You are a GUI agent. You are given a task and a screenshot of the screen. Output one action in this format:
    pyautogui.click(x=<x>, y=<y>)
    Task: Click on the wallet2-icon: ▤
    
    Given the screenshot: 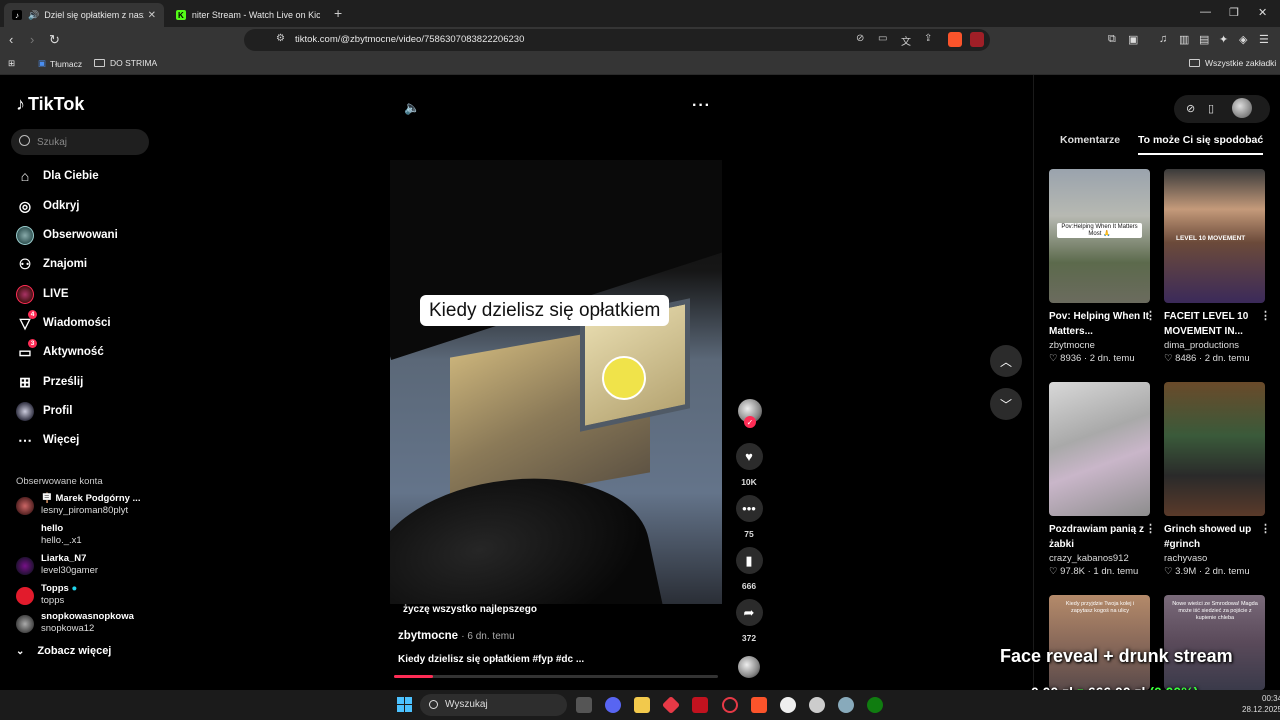 What is the action you would take?
    pyautogui.click(x=1204, y=39)
    